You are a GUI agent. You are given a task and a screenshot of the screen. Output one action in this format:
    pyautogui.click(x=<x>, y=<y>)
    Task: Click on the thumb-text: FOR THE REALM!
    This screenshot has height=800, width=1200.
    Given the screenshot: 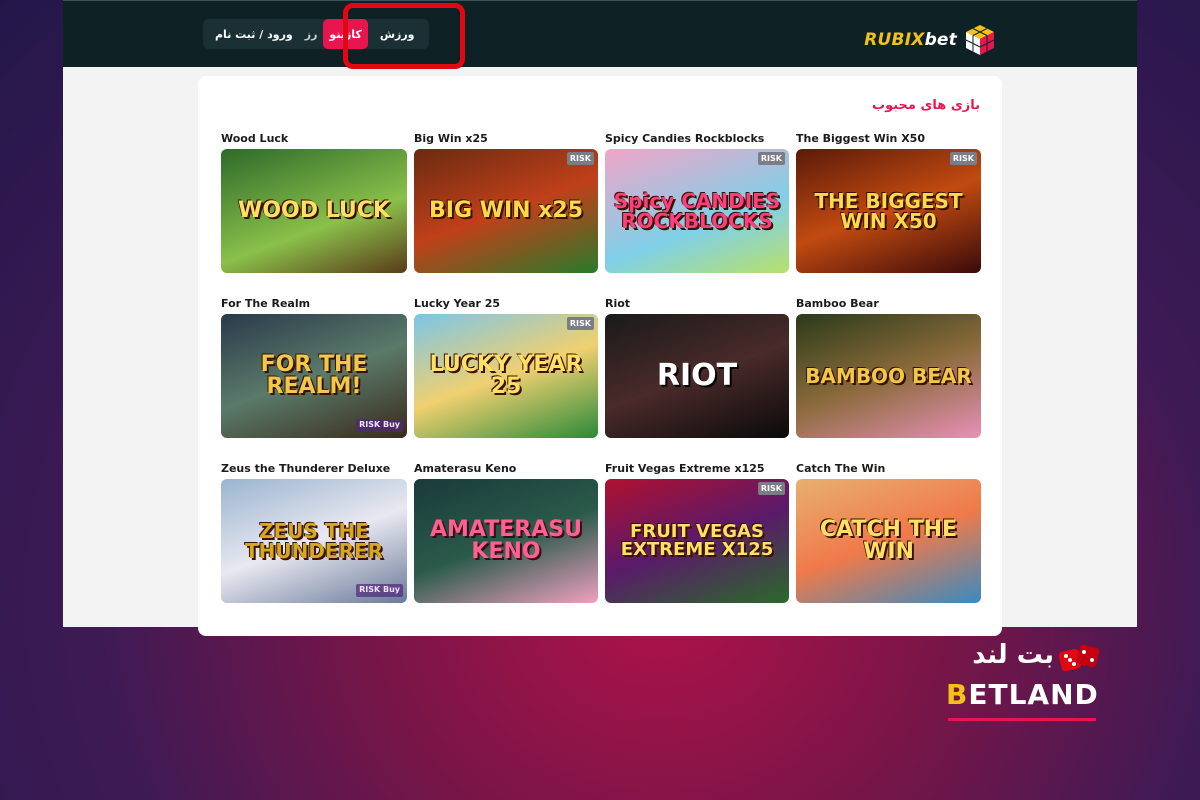 What is the action you would take?
    pyautogui.click(x=314, y=375)
    